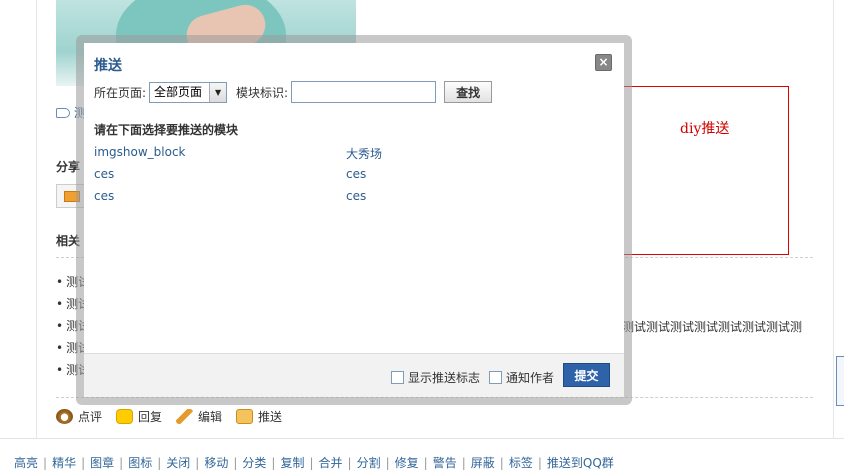 This screenshot has height=476, width=844. I want to click on moderation-link: 合并, so click(331, 463).